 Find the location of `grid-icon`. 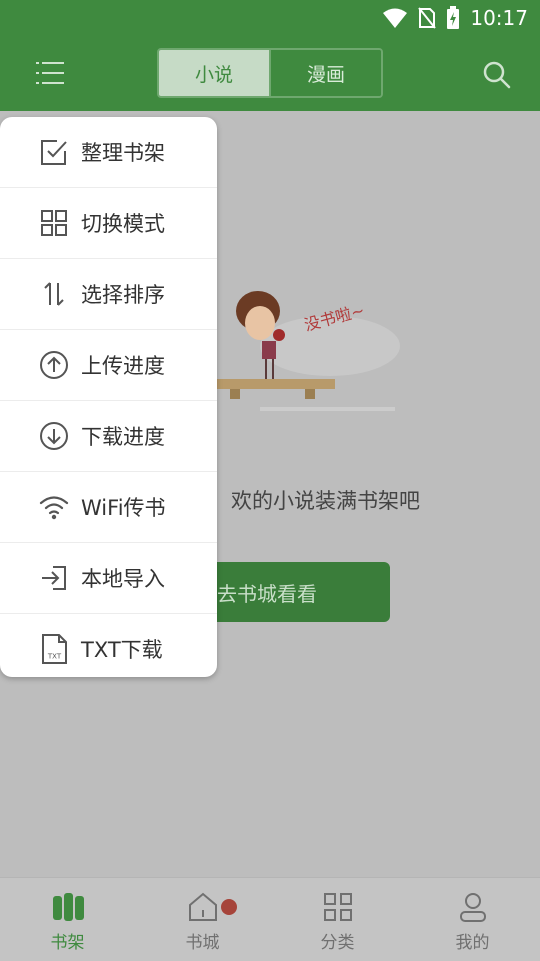

grid-icon is located at coordinates (54, 223).